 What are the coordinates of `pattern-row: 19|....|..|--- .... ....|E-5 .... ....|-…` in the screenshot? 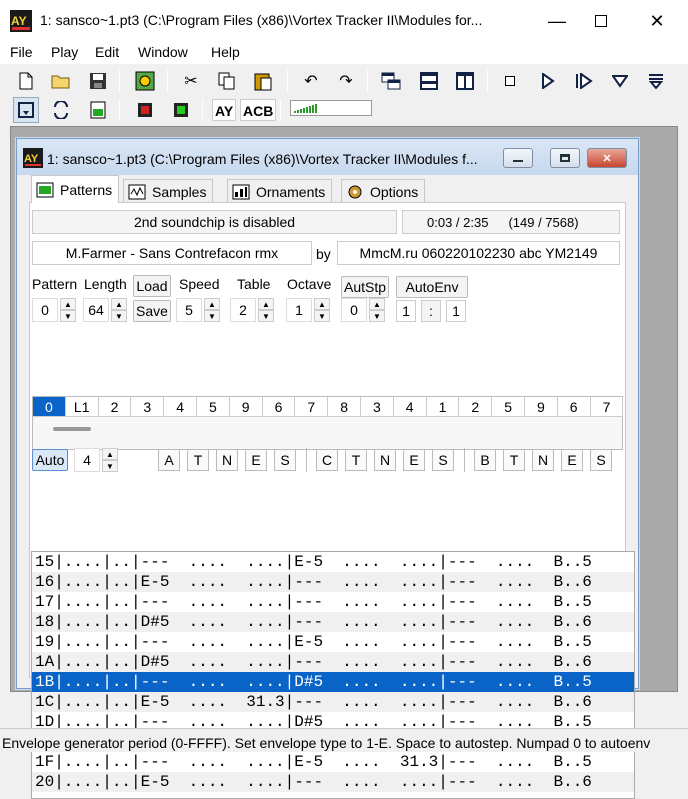 It's located at (333, 642).